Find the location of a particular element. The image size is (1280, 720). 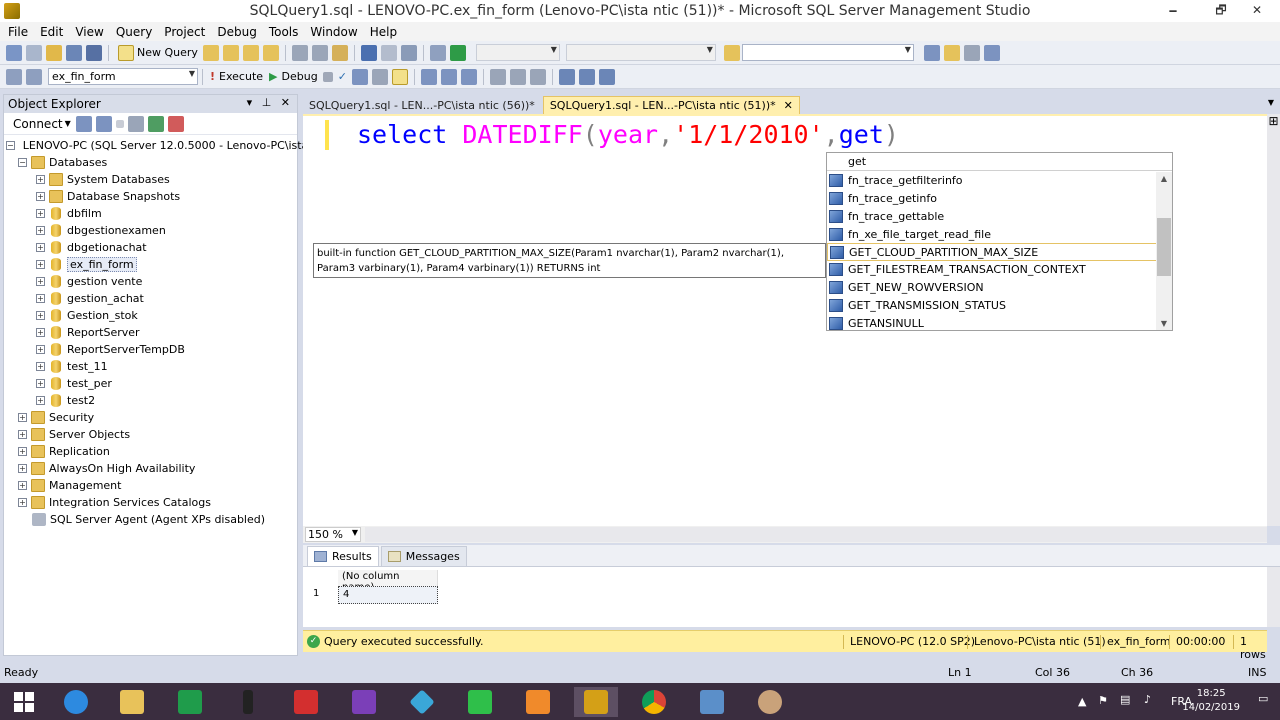

list-item: fn_trace_getinfo is located at coordinates (992, 199).